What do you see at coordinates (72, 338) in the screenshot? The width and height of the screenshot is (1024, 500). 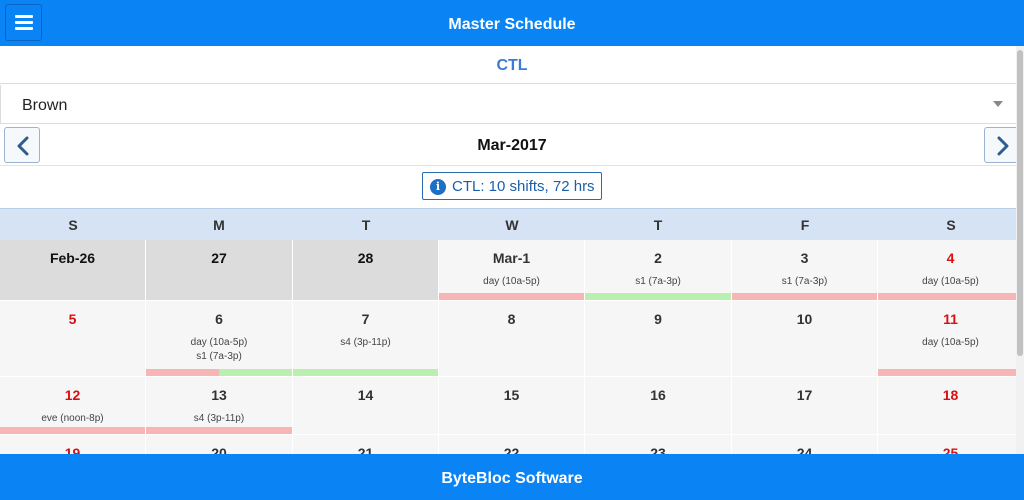 I see `calendar-day-cell: 5` at bounding box center [72, 338].